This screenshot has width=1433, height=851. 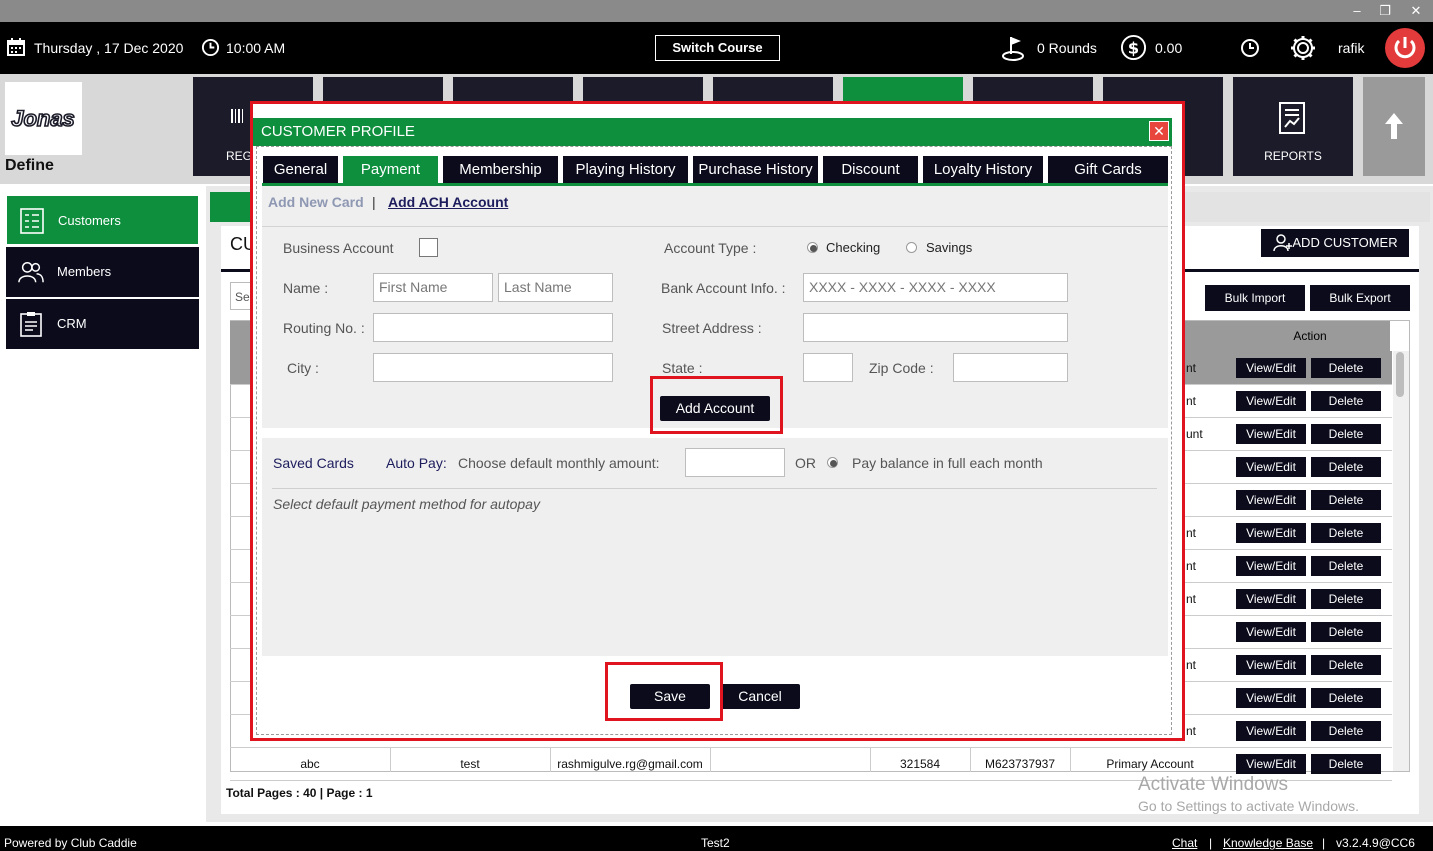 I want to click on course-name: Test2, so click(x=715, y=843).